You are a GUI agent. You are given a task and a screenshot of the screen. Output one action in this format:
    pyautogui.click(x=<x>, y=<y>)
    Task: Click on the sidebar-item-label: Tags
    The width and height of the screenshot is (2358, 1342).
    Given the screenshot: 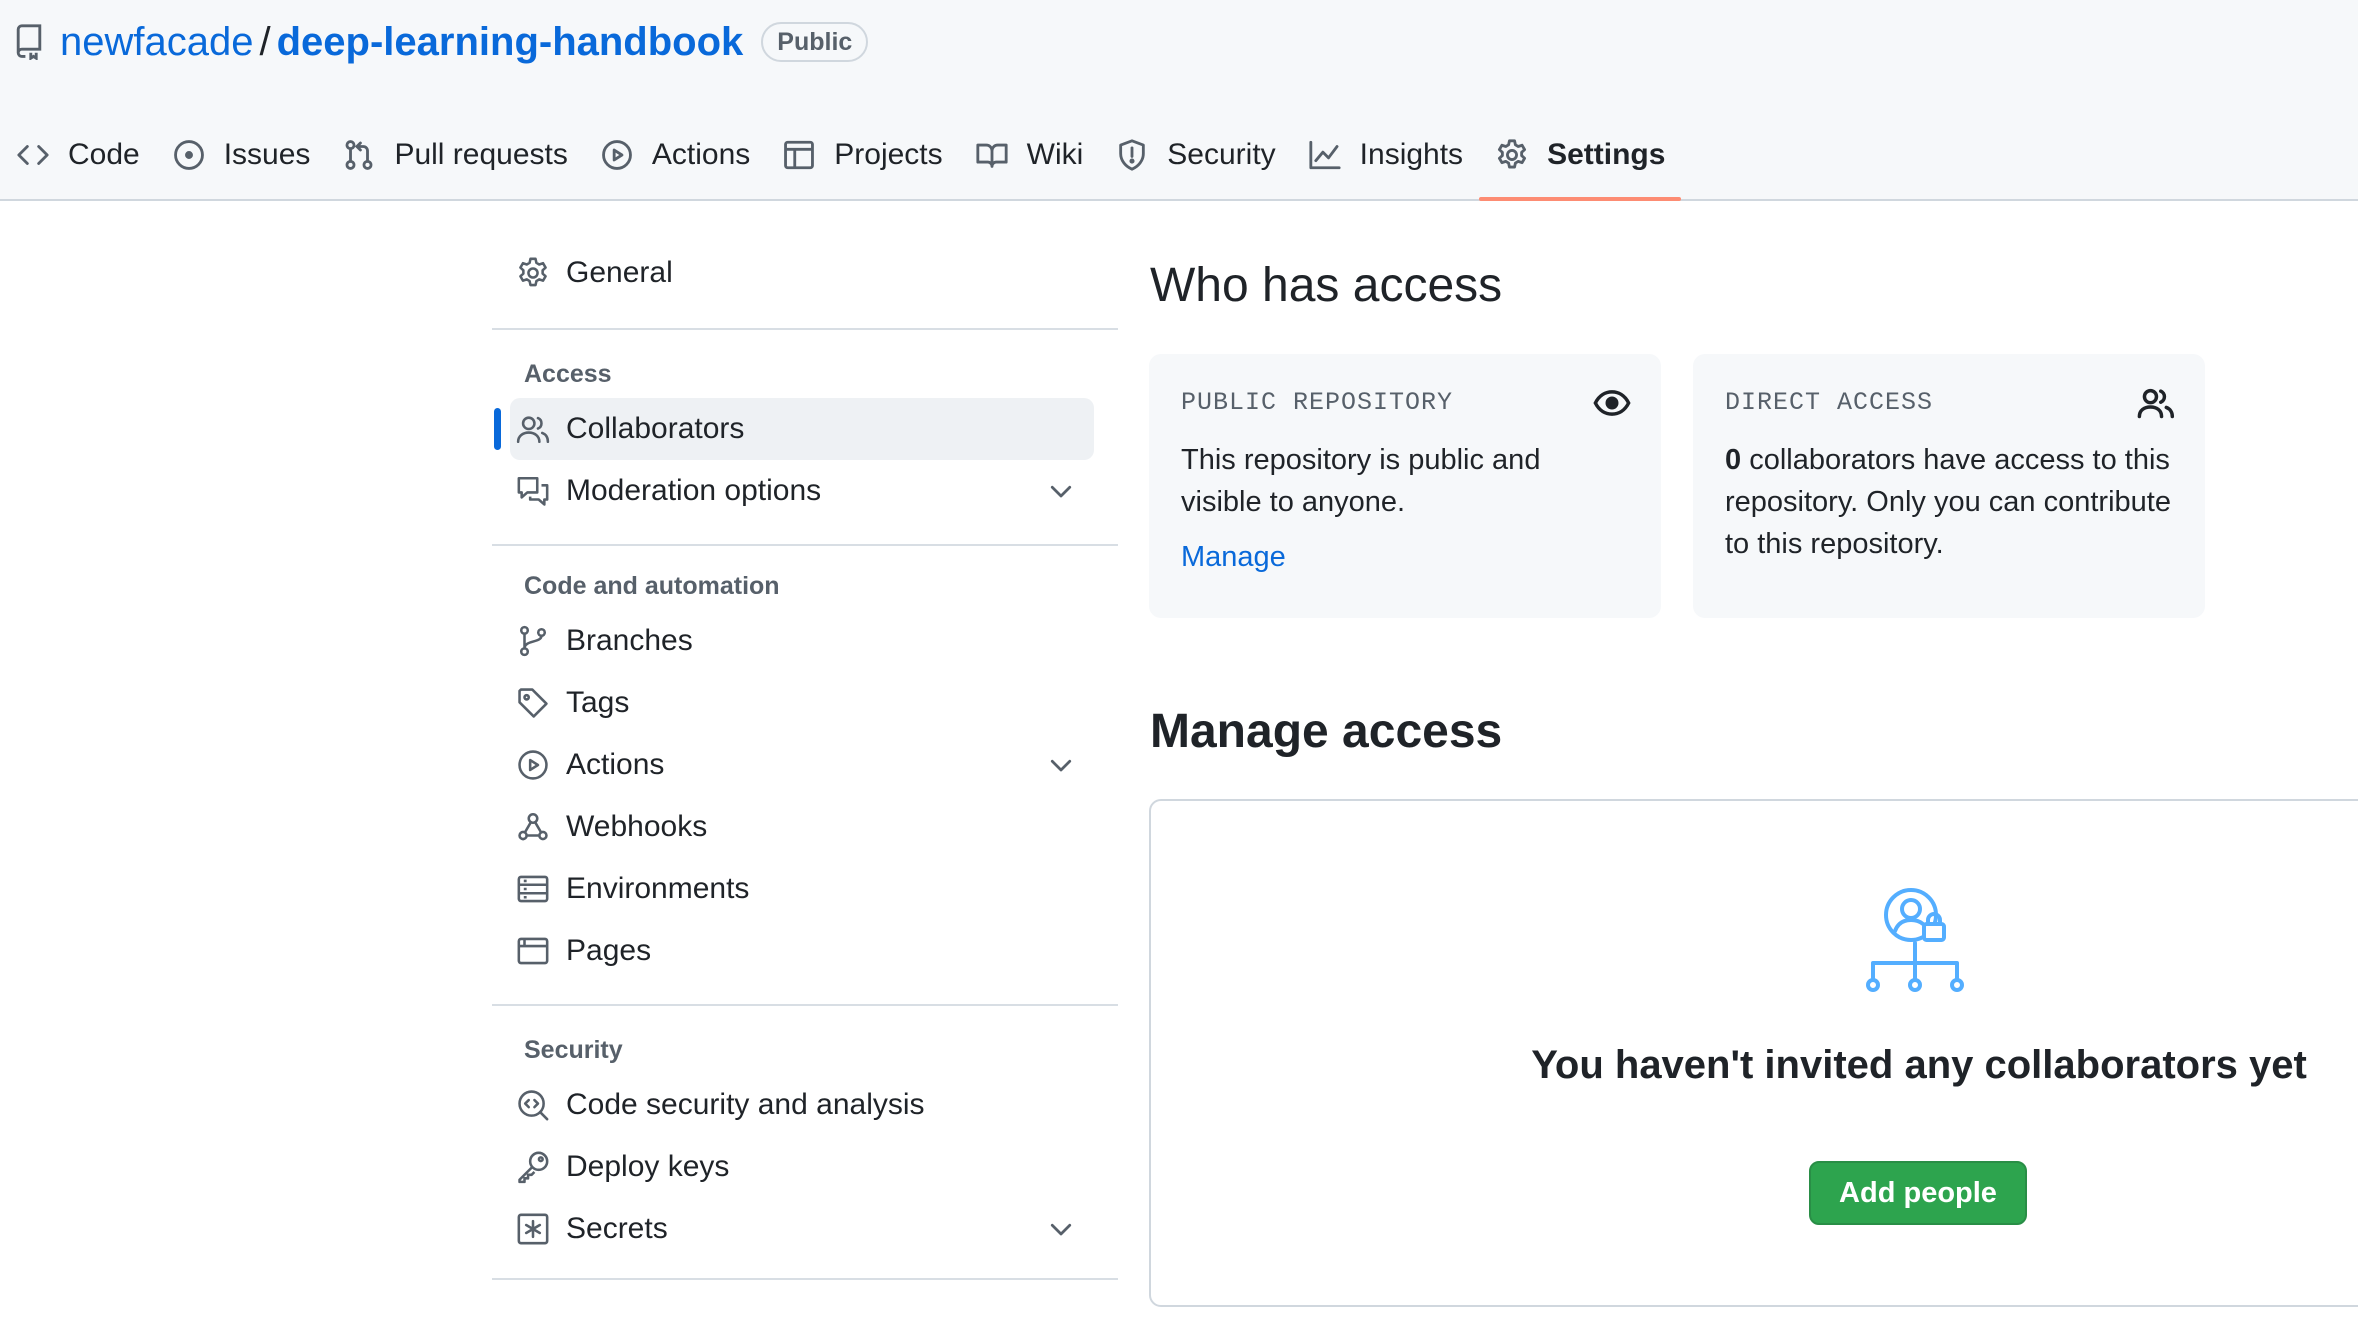 What is the action you would take?
    pyautogui.click(x=598, y=702)
    